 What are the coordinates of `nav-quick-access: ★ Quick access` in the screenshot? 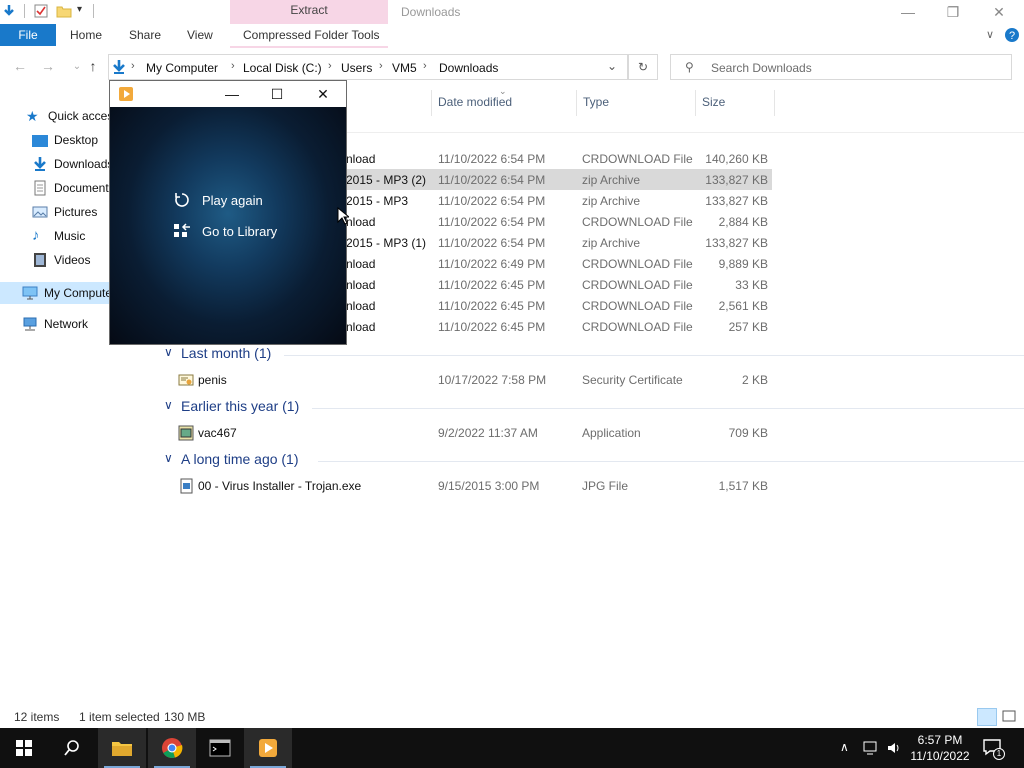 It's located at (72, 116).